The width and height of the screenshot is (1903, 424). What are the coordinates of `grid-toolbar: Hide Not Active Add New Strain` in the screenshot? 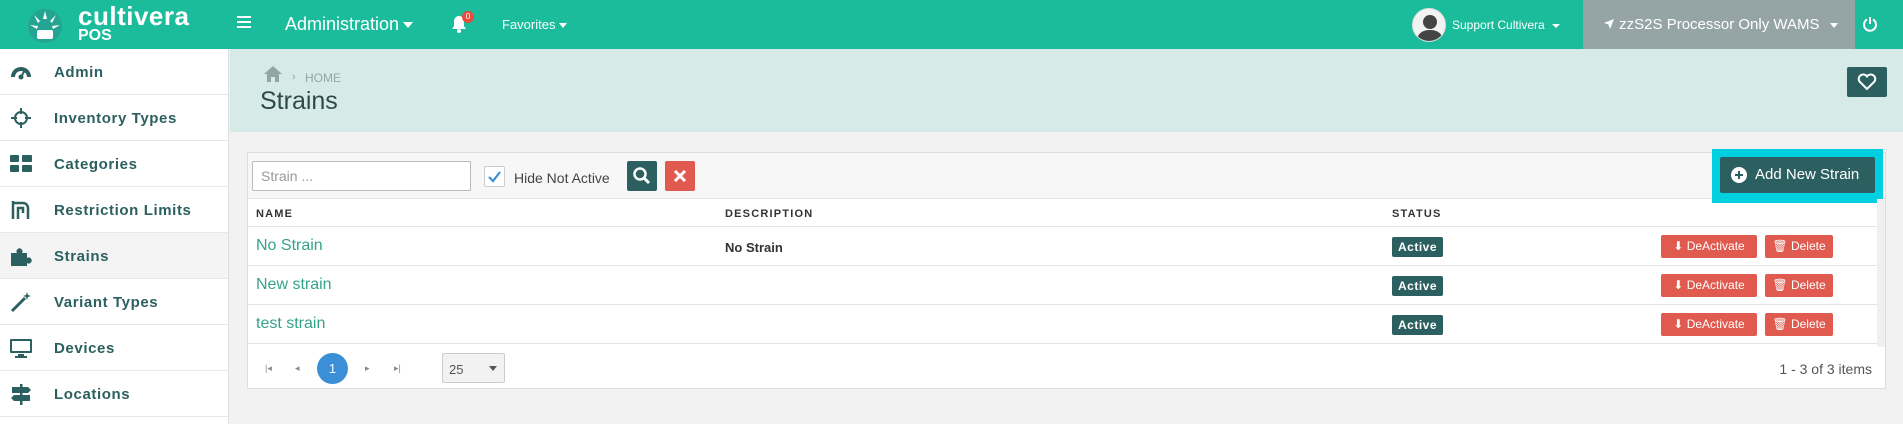 It's located at (1066, 176).